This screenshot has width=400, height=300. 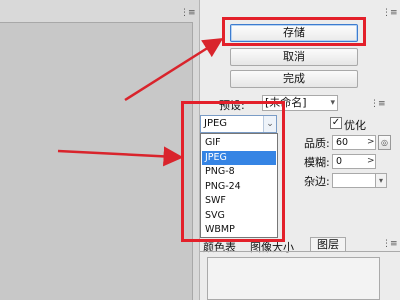 What do you see at coordinates (355, 125) in the screenshot?
I see `optimize-label: 优化` at bounding box center [355, 125].